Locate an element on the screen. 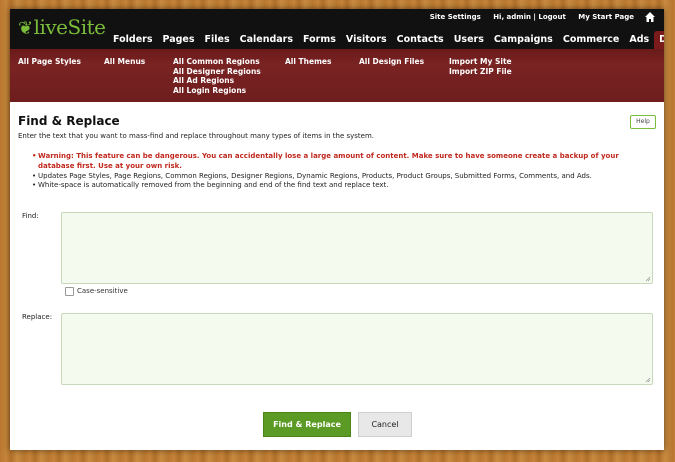  nav-tab-campaigns: Campaigns is located at coordinates (523, 40).